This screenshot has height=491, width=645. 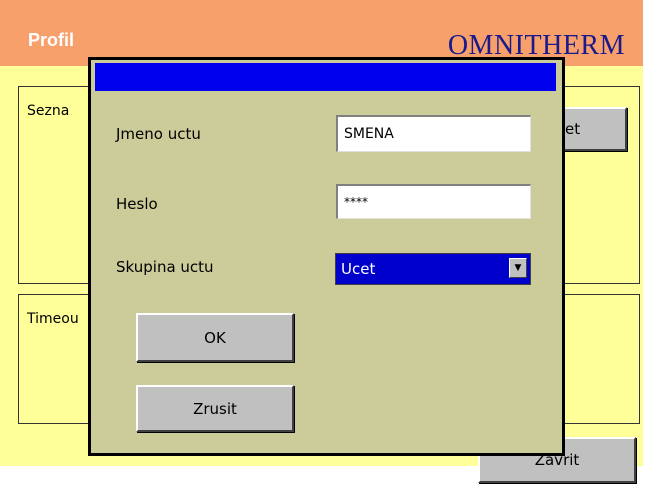 What do you see at coordinates (433, 269) in the screenshot?
I see `account-group-select: Ucet ▼` at bounding box center [433, 269].